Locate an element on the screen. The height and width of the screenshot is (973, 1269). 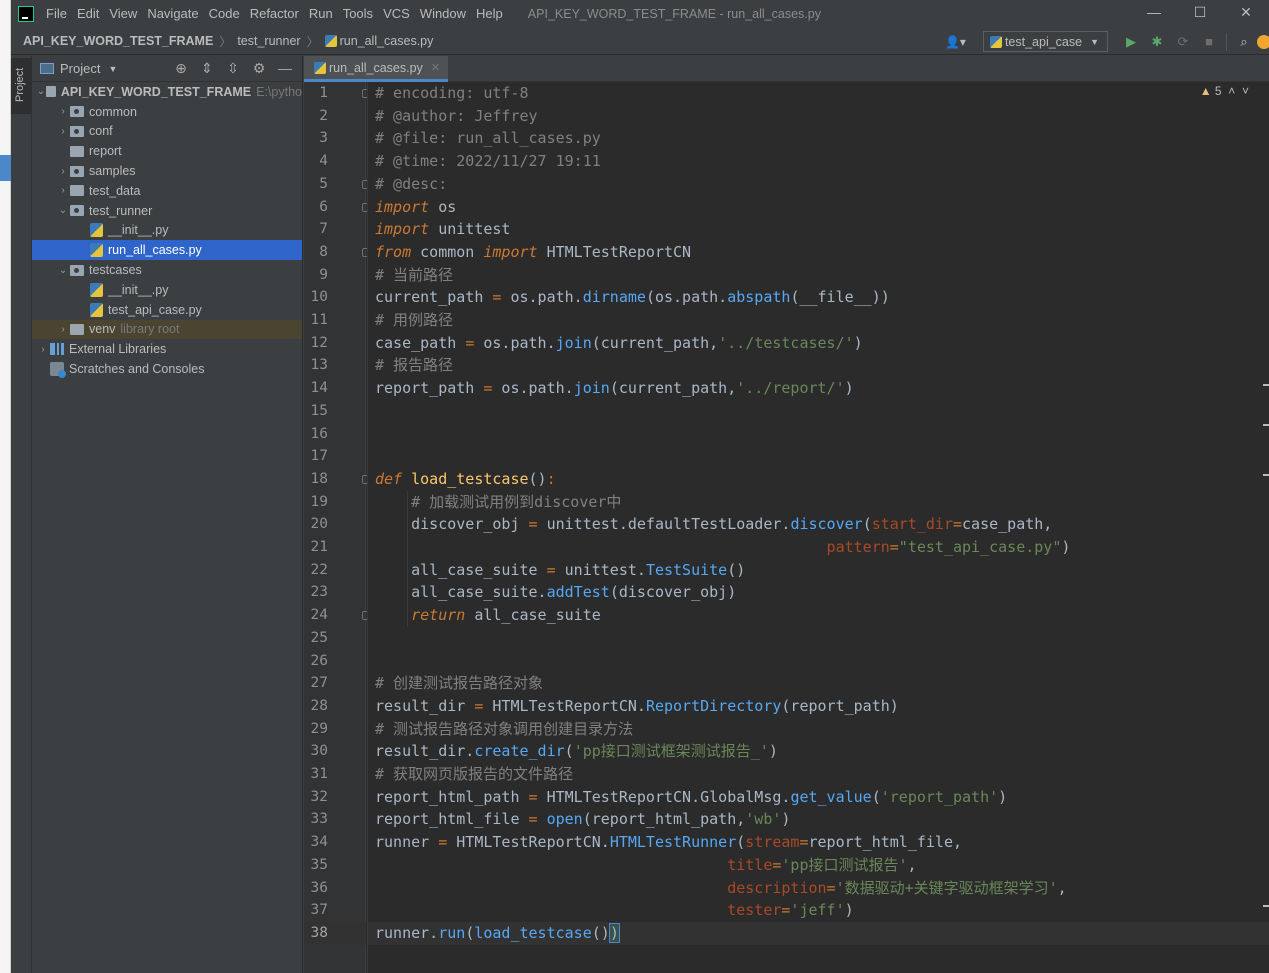
code-token: (current_path, is located at coordinates (673, 388).